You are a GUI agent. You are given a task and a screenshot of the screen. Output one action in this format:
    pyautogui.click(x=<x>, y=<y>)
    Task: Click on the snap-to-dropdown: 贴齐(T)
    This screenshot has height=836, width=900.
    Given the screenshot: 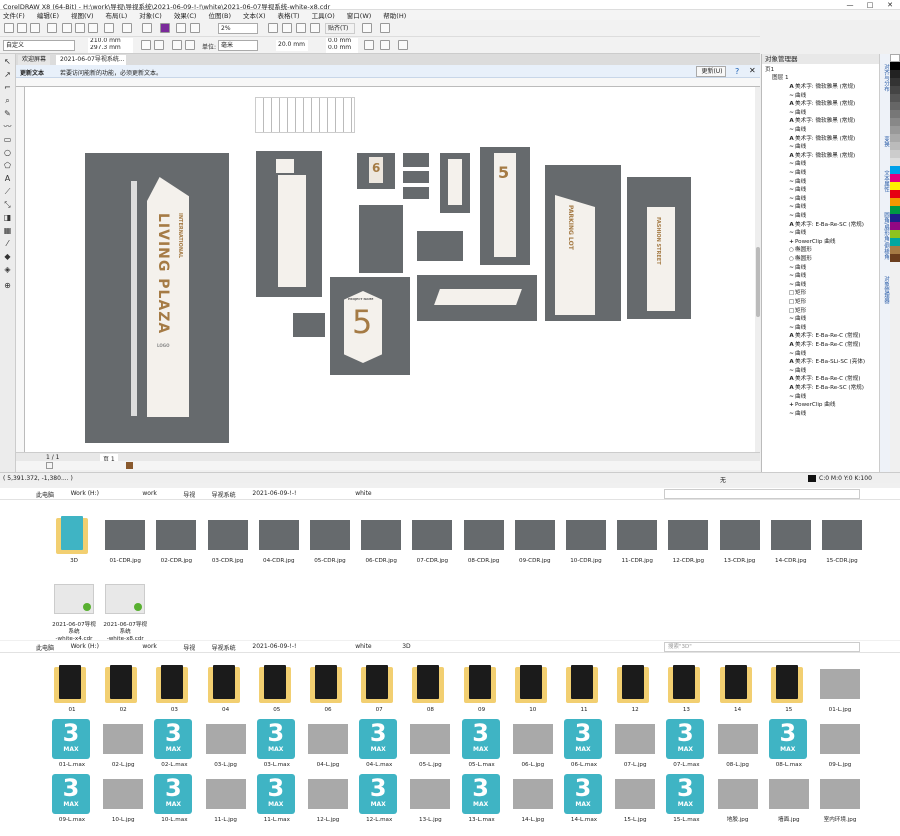 What is the action you would take?
    pyautogui.click(x=340, y=28)
    